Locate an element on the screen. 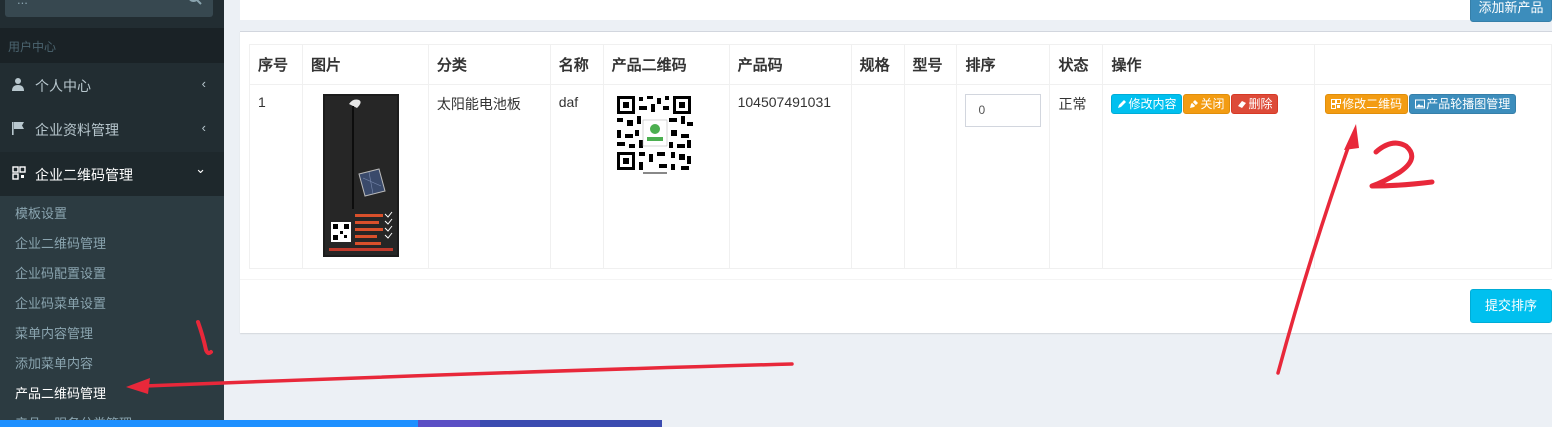 This screenshot has width=1552, height=427. cell-spec is located at coordinates (877, 176).